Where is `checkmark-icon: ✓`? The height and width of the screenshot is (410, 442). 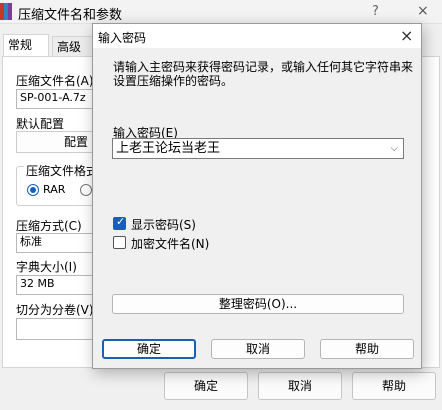
checkmark-icon: ✓ is located at coordinates (121, 221).